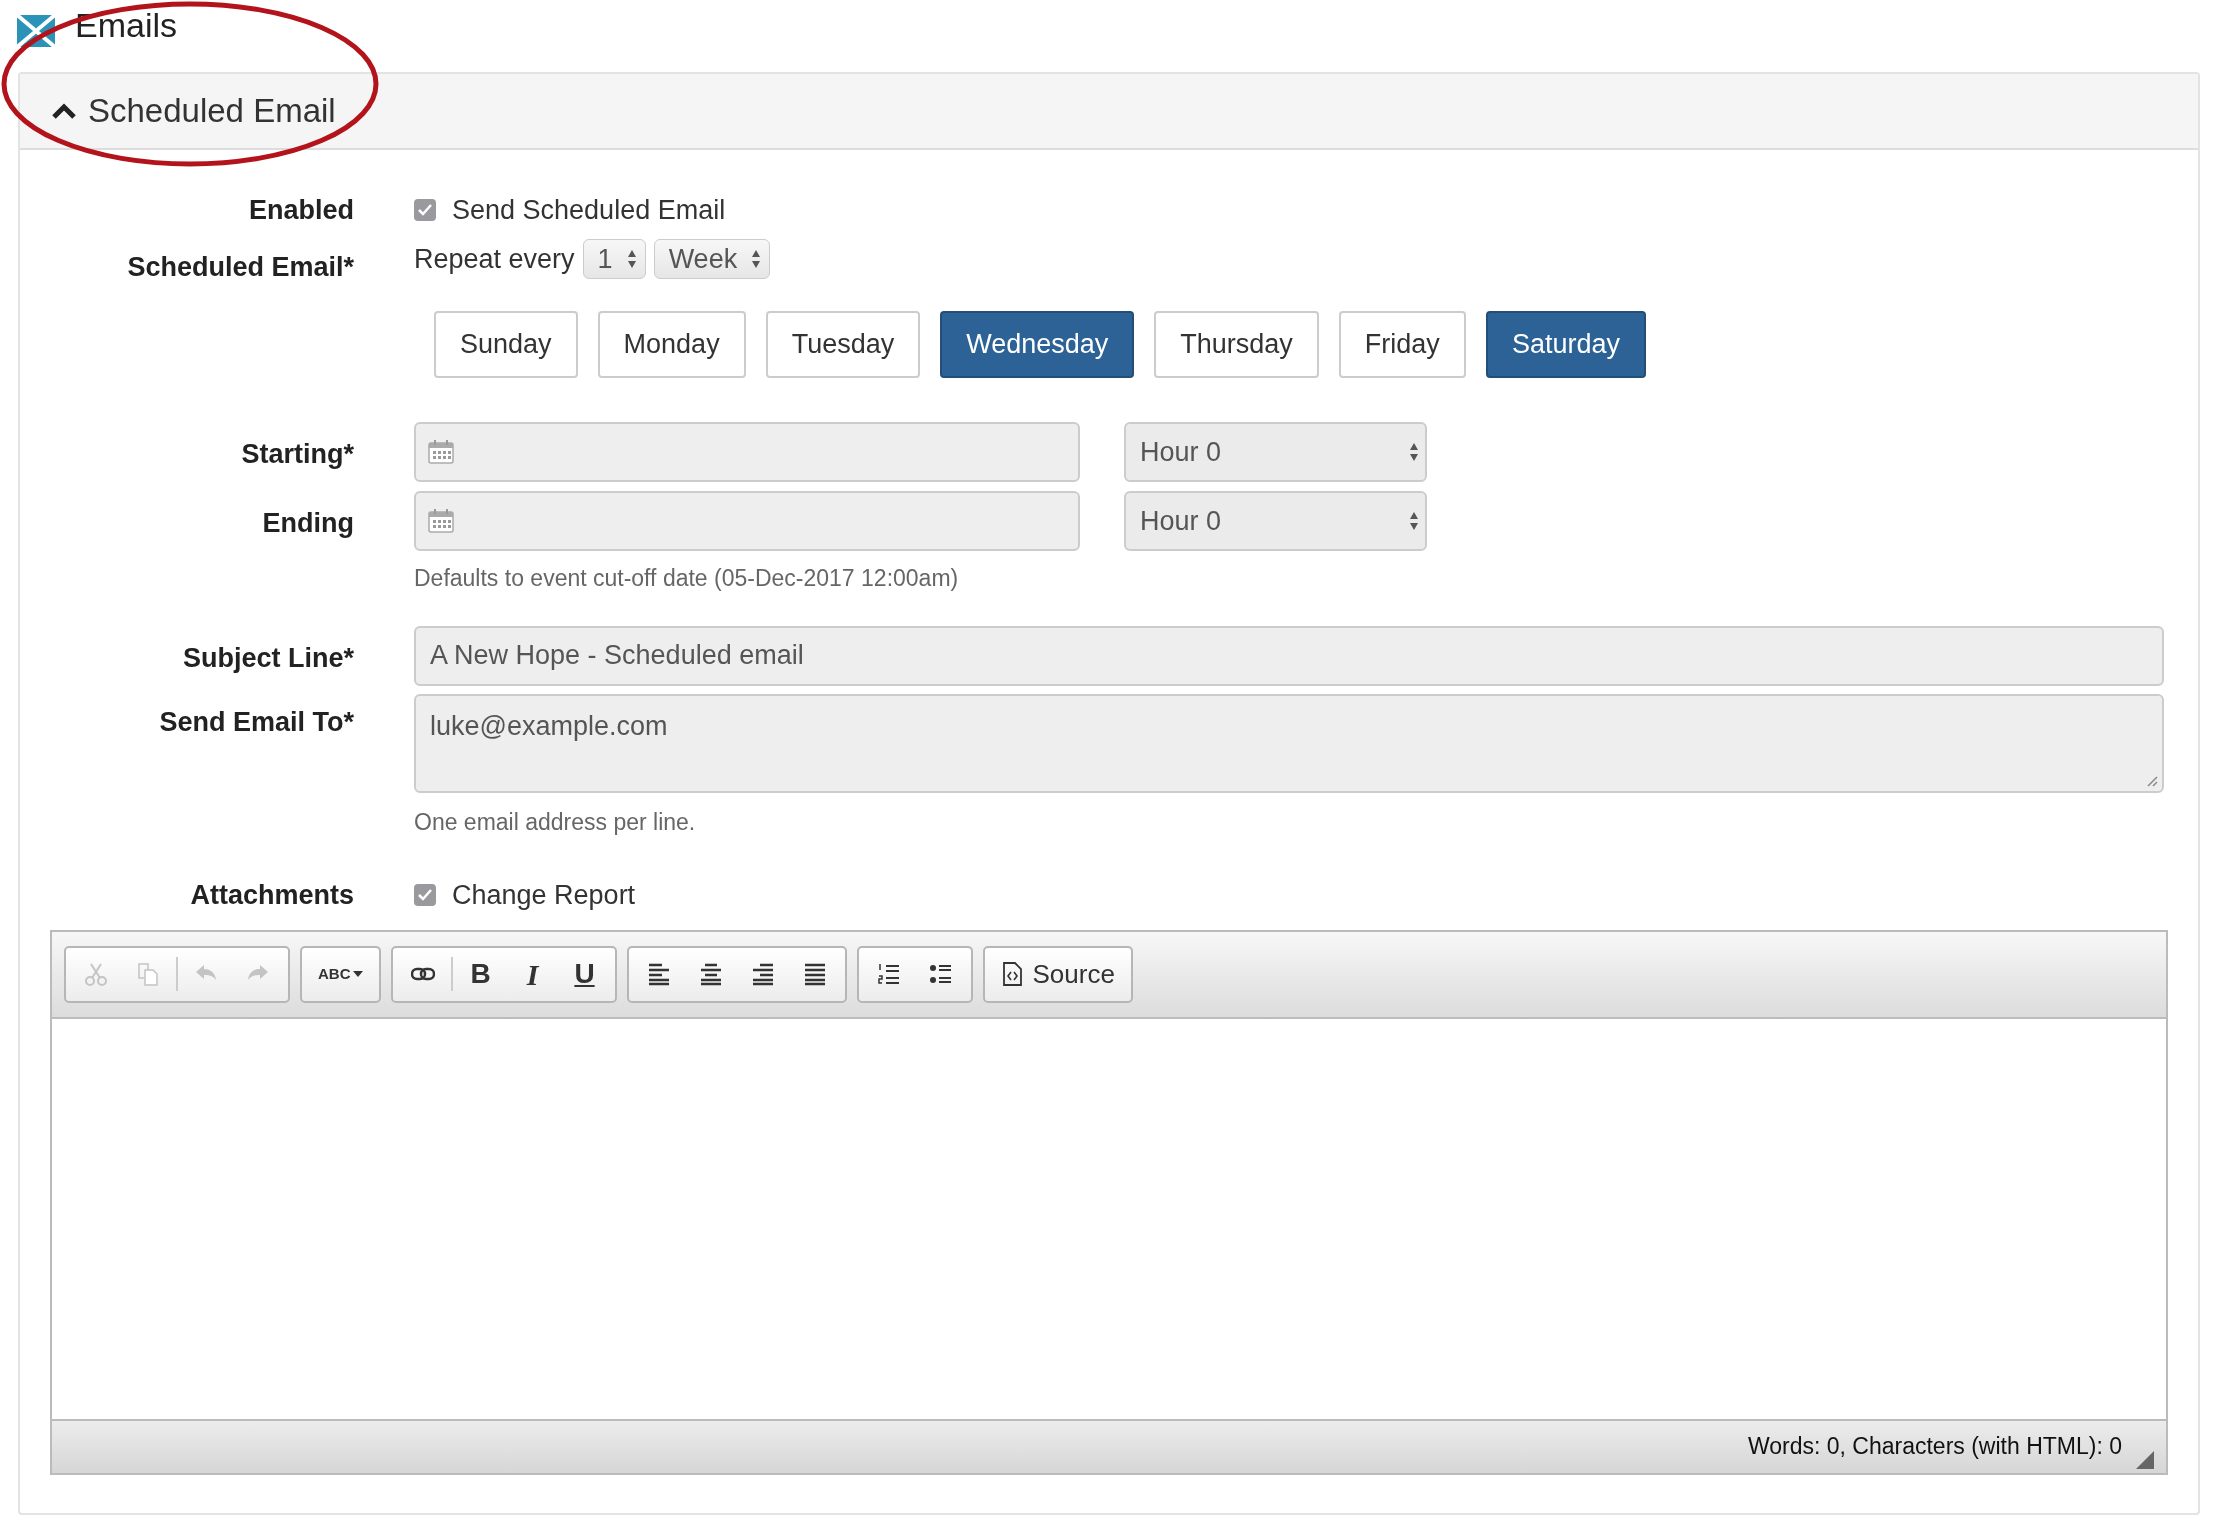 This screenshot has width=2220, height=1522. Describe the element at coordinates (1402, 344) in the screenshot. I see `day-toggle-button: Friday` at that location.